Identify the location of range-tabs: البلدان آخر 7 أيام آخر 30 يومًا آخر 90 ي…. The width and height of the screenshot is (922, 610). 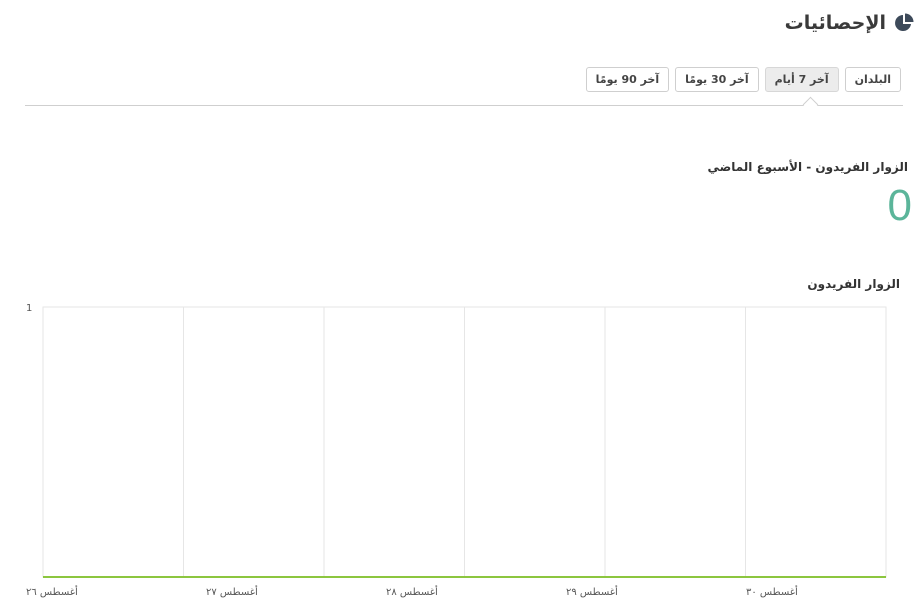
(743, 79).